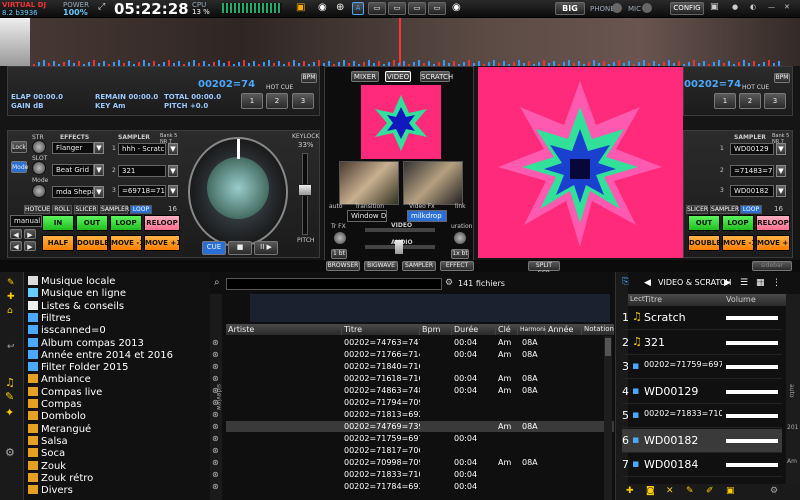 This screenshot has height=500, width=800. I want to click on tree-music-icon: ♫, so click(10, 382).